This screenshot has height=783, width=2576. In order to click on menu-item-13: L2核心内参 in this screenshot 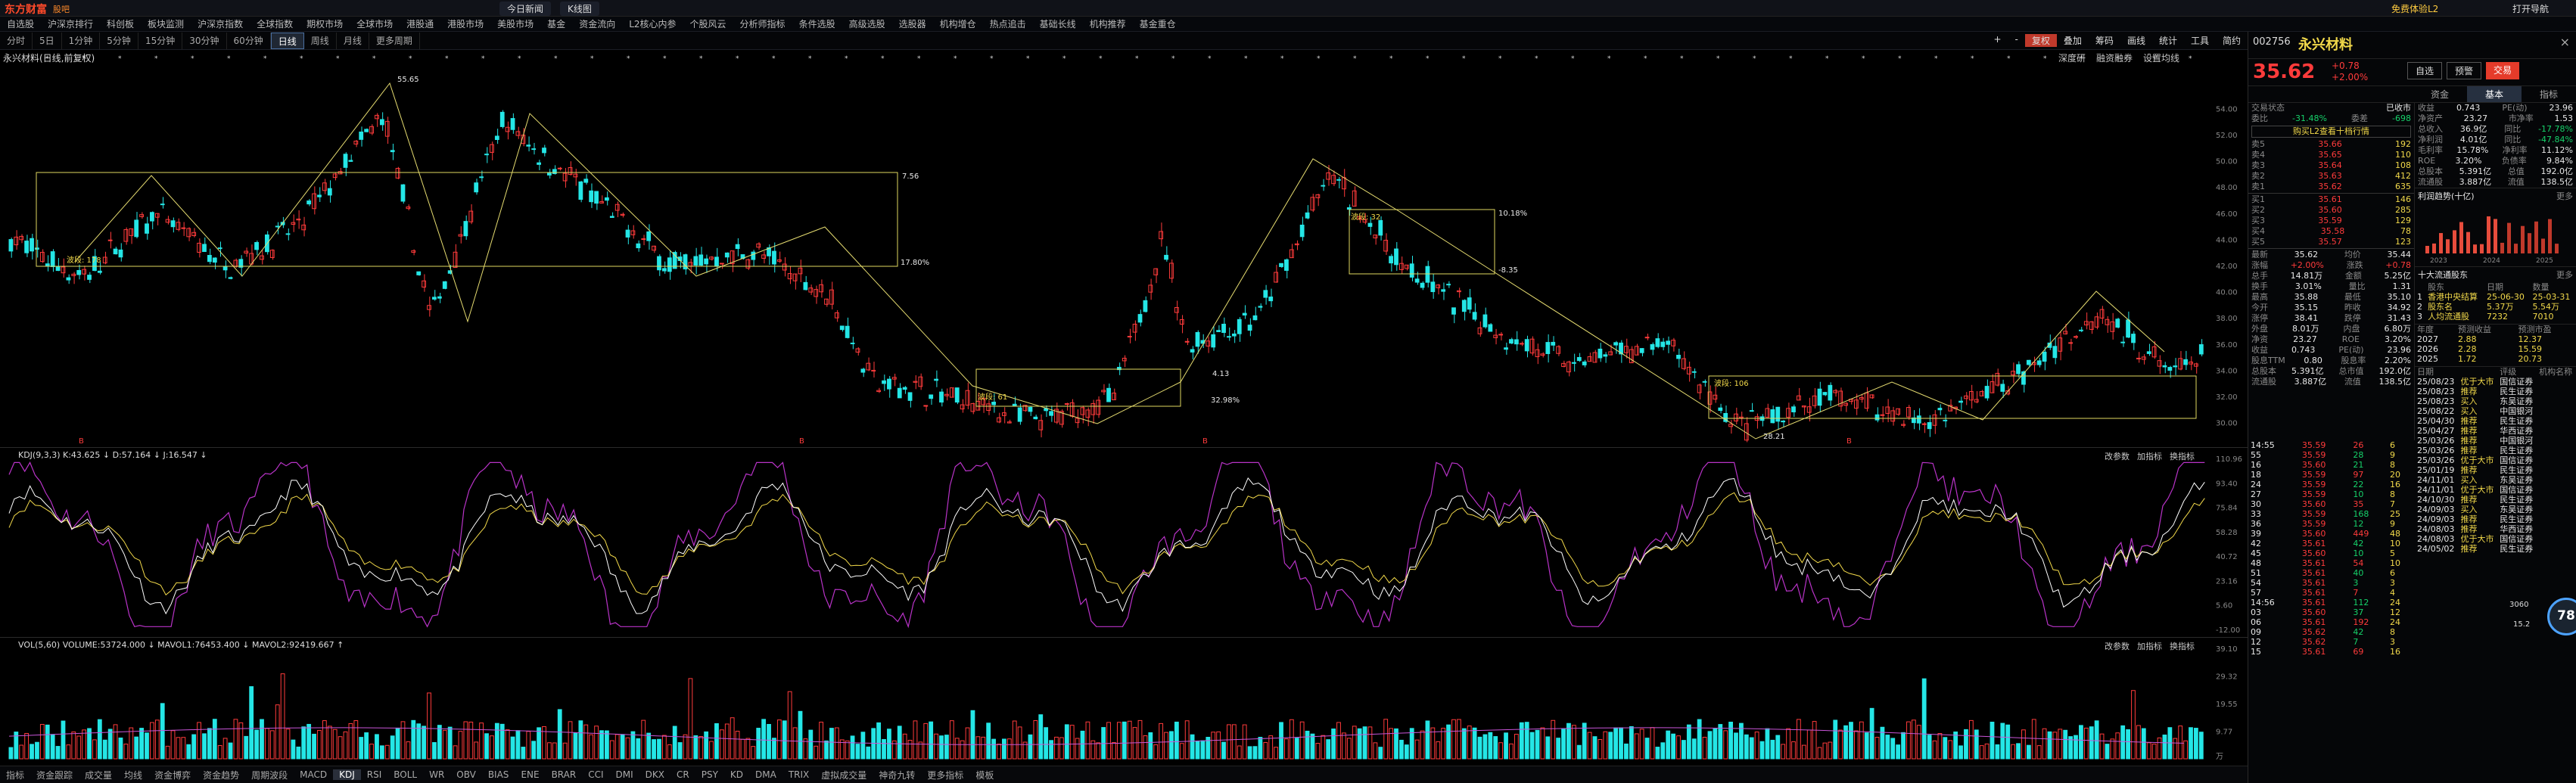, I will do `click(653, 24)`.